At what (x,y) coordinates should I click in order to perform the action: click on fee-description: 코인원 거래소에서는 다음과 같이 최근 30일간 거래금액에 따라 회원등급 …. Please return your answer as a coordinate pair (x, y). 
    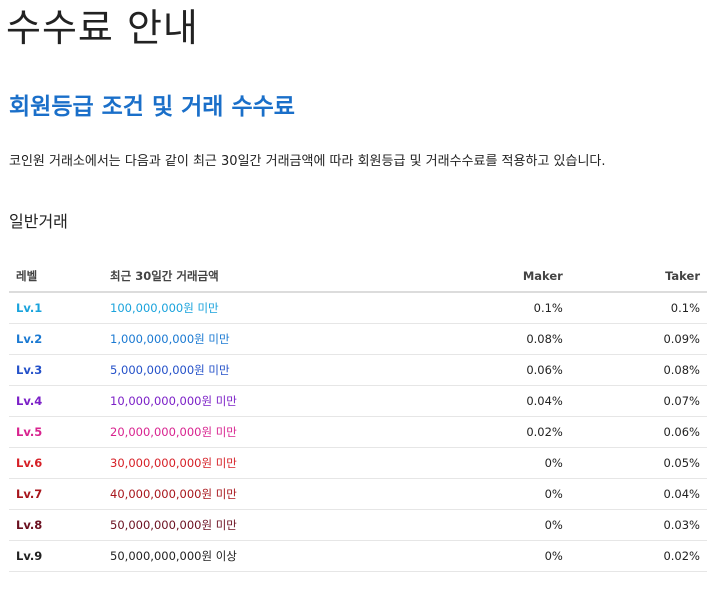
    Looking at the image, I should click on (307, 161).